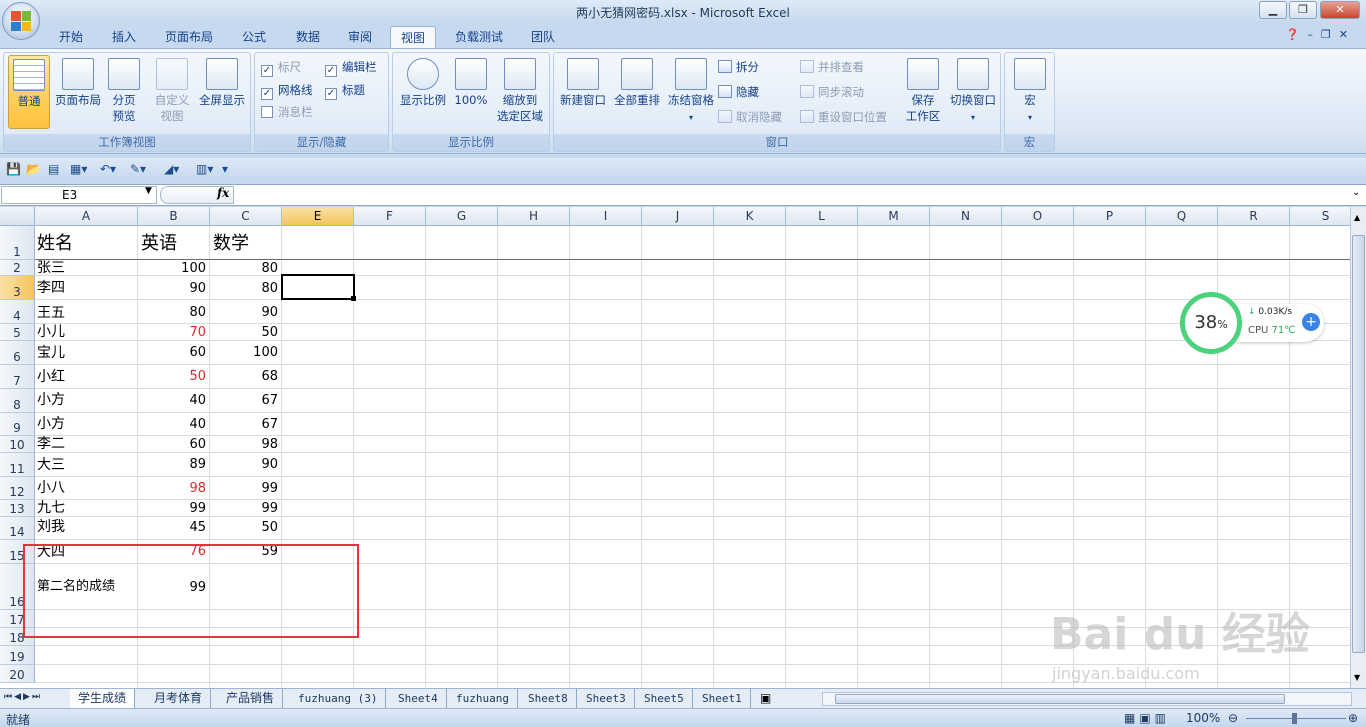 The image size is (1366, 727). I want to click on headings-checkbox: ✓ 标题, so click(345, 90).